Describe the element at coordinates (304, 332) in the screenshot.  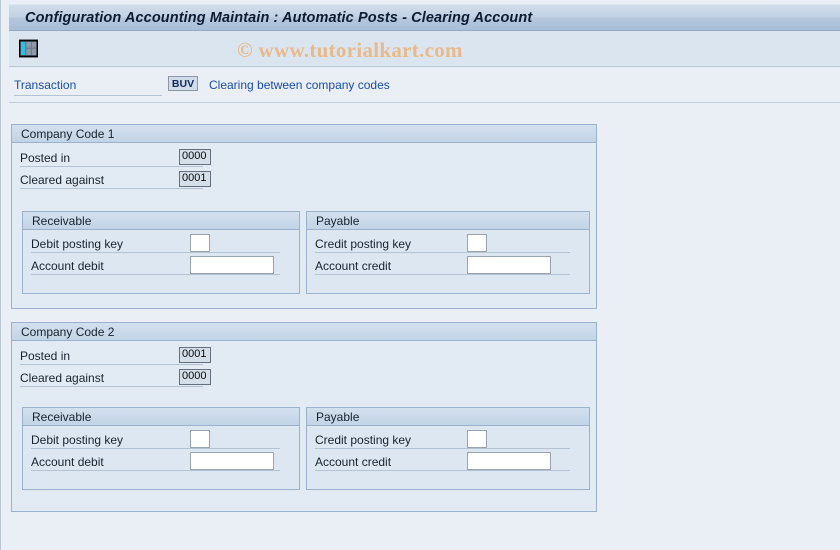
I see `company-code-2-header: Company Code 2` at that location.